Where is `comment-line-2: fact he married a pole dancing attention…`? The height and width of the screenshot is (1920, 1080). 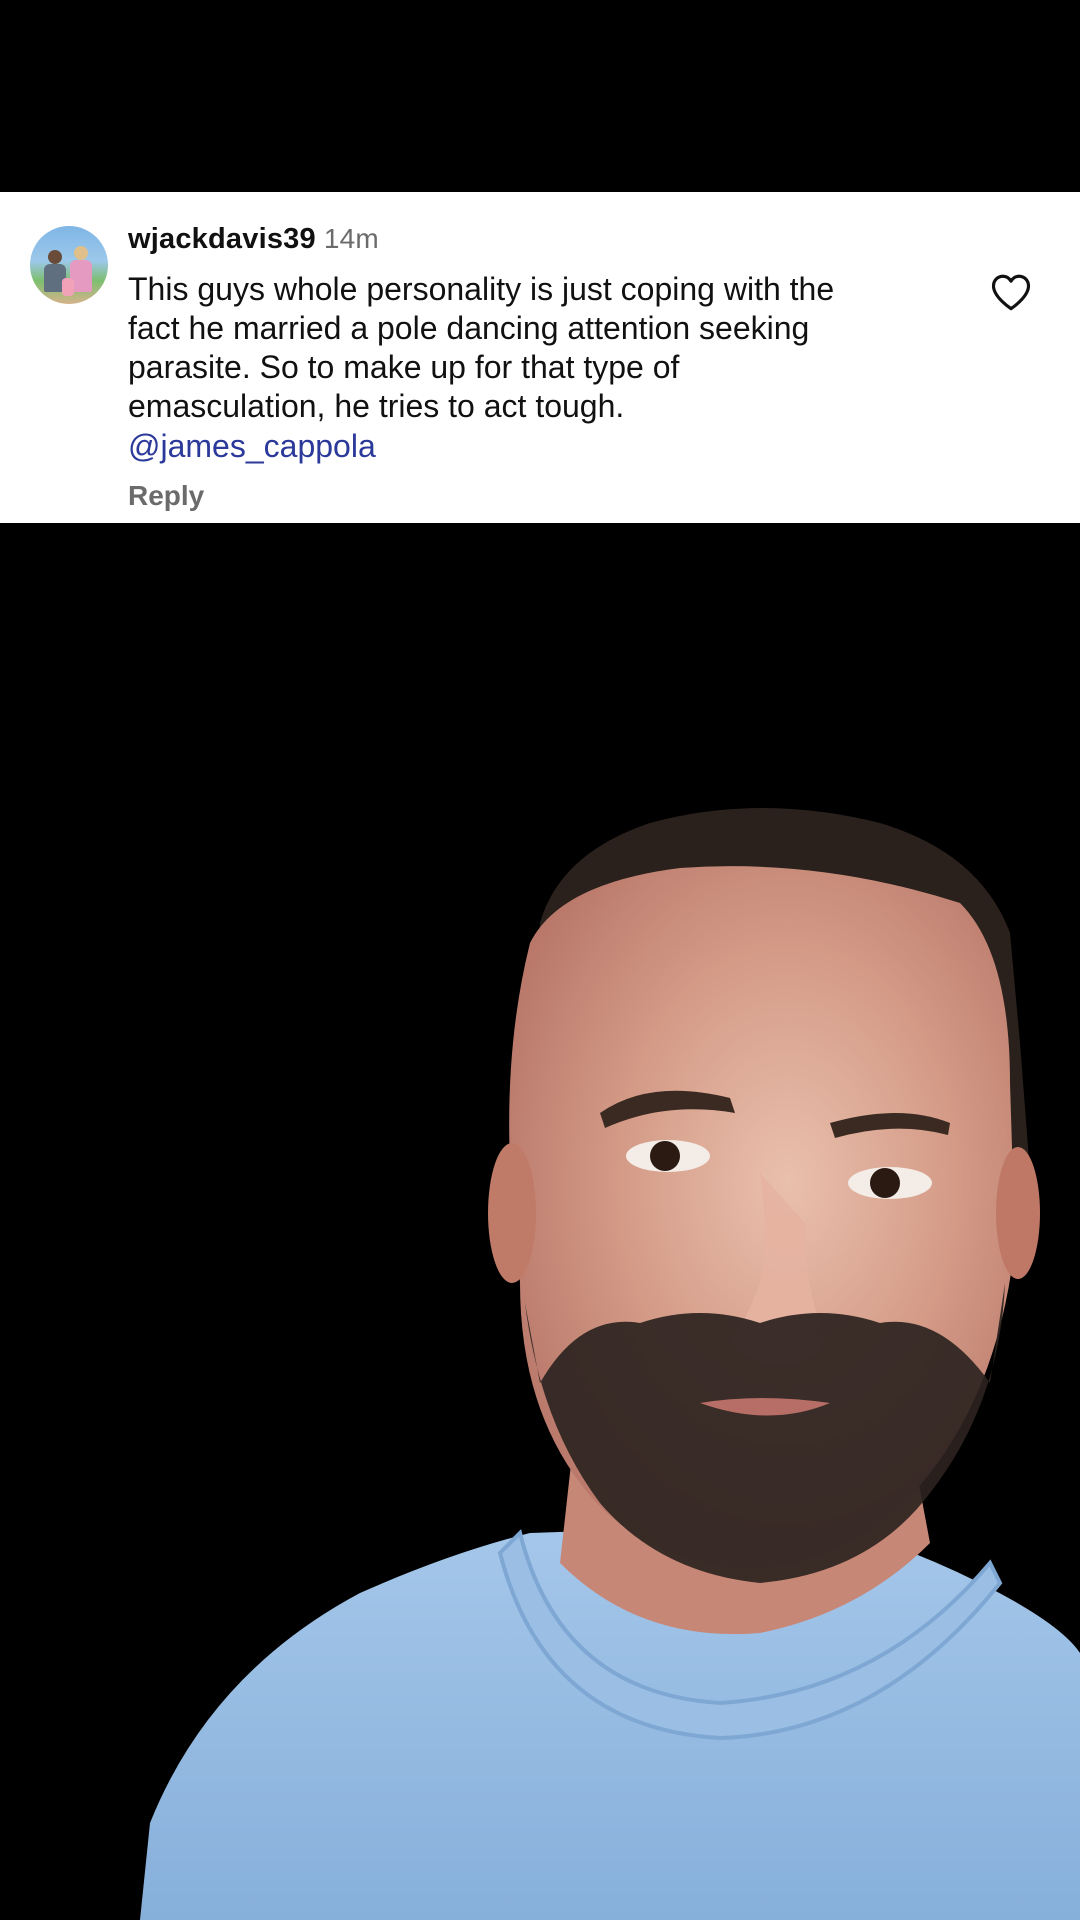
comment-line-2: fact he married a pole dancing attention… is located at coordinates (469, 328).